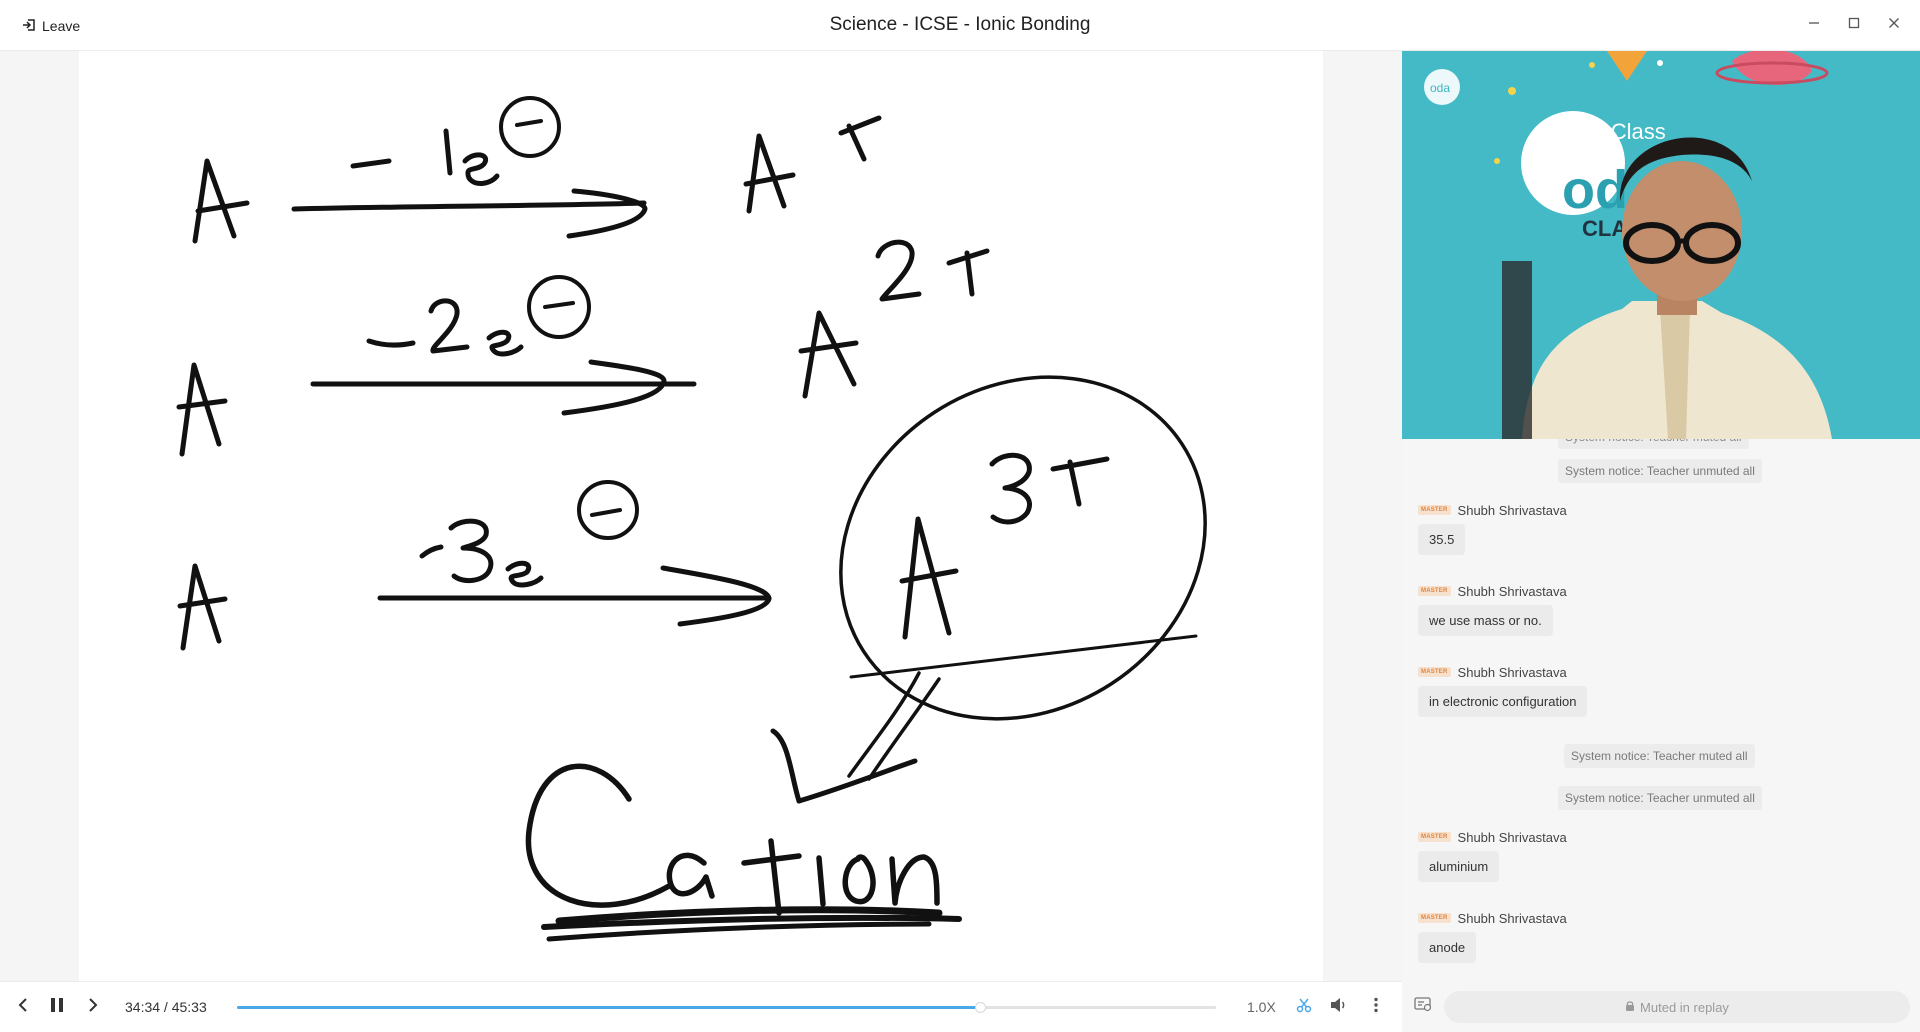 The image size is (1920, 1032). I want to click on minimize-button, so click(1814, 25).